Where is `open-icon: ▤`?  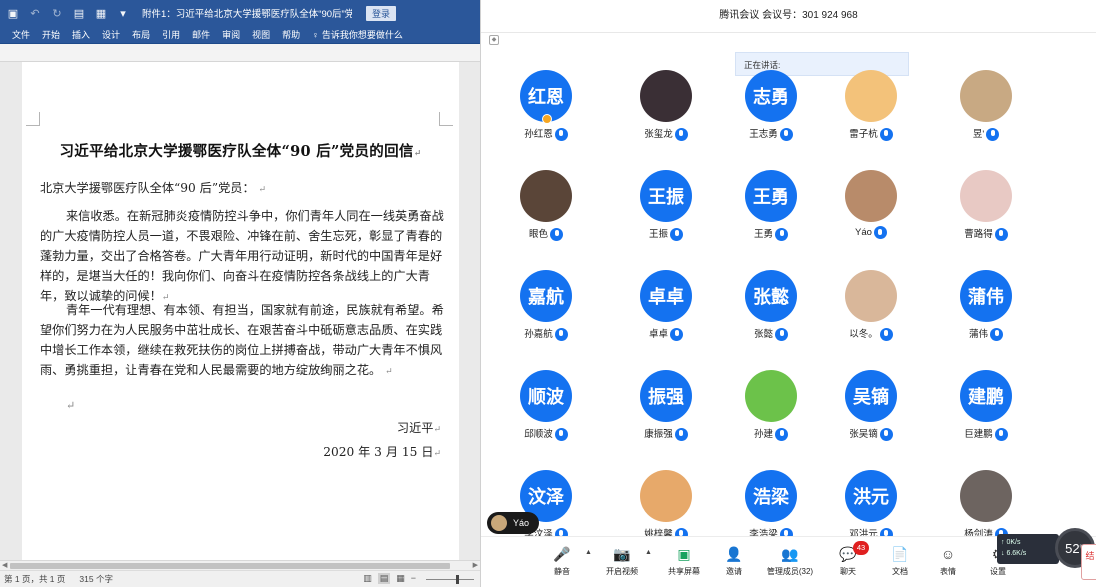 open-icon: ▤ is located at coordinates (79, 13).